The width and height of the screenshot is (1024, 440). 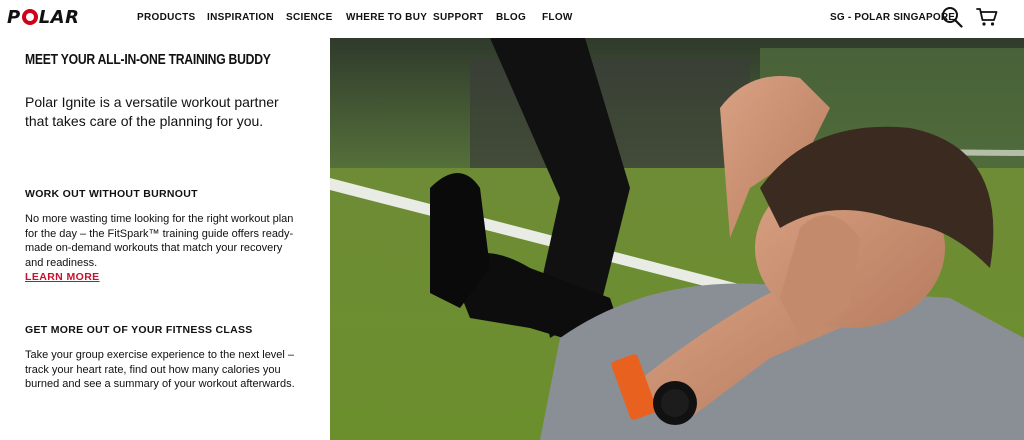 What do you see at coordinates (62, 277) in the screenshot?
I see `learn-more-link: LEARN MORE` at bounding box center [62, 277].